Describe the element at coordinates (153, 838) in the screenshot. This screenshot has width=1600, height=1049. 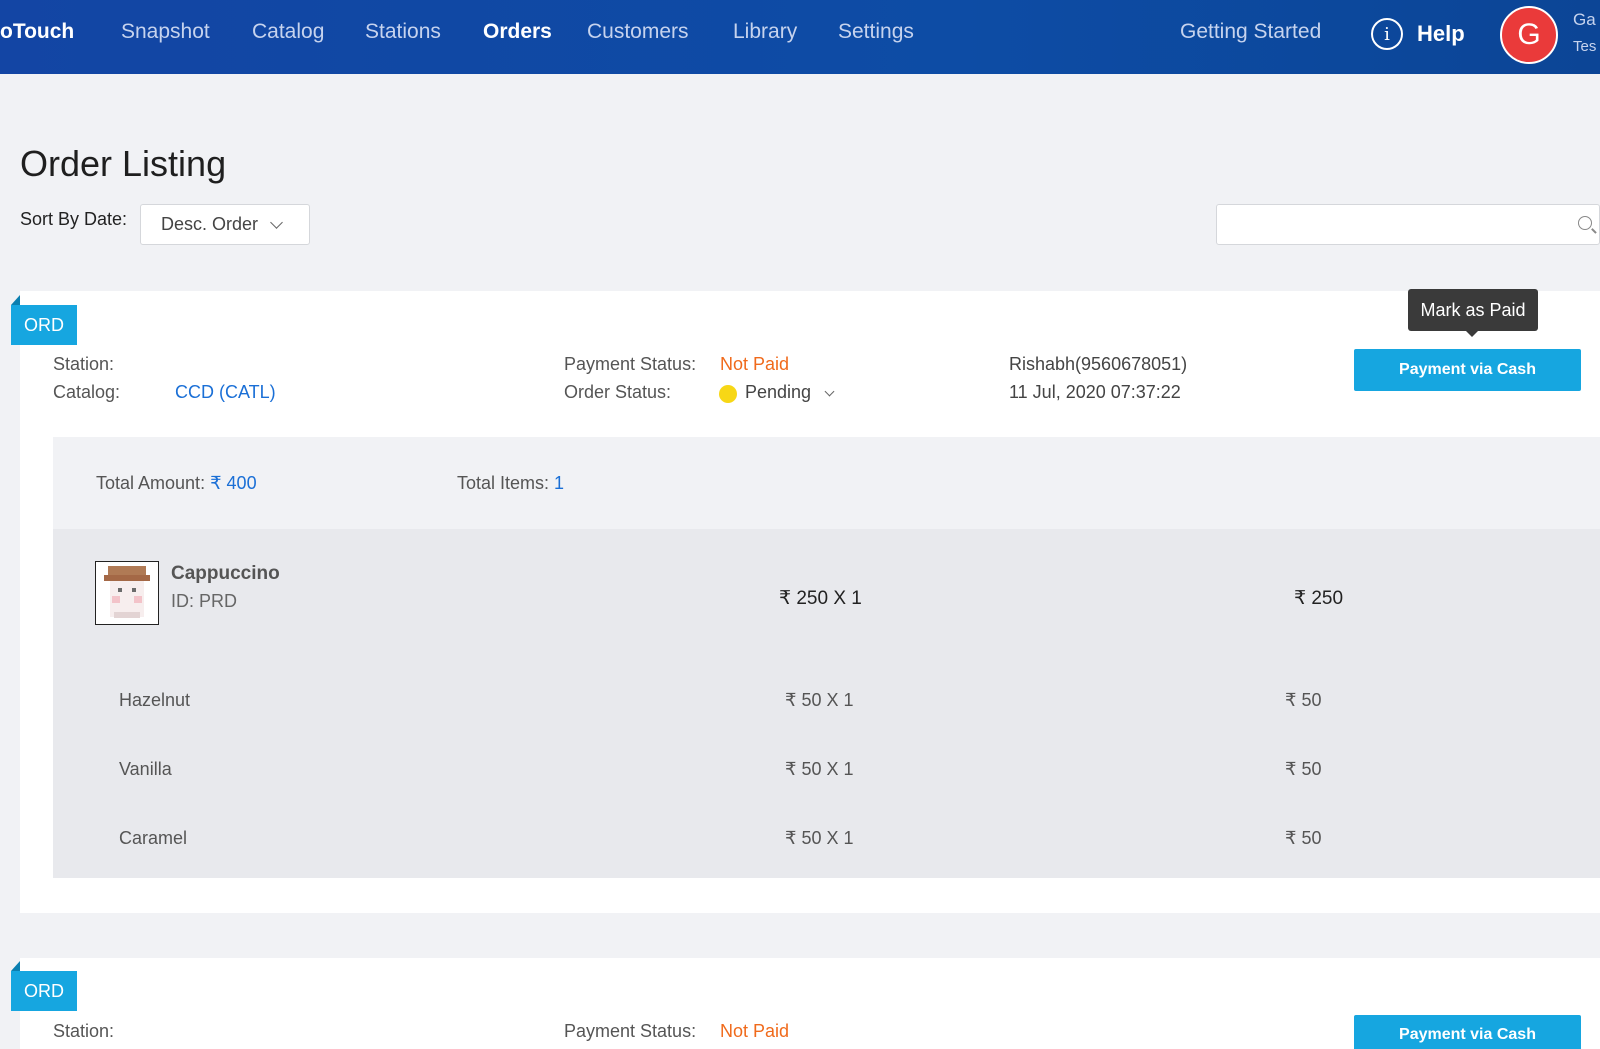
I see `addon-name: Caramel` at that location.